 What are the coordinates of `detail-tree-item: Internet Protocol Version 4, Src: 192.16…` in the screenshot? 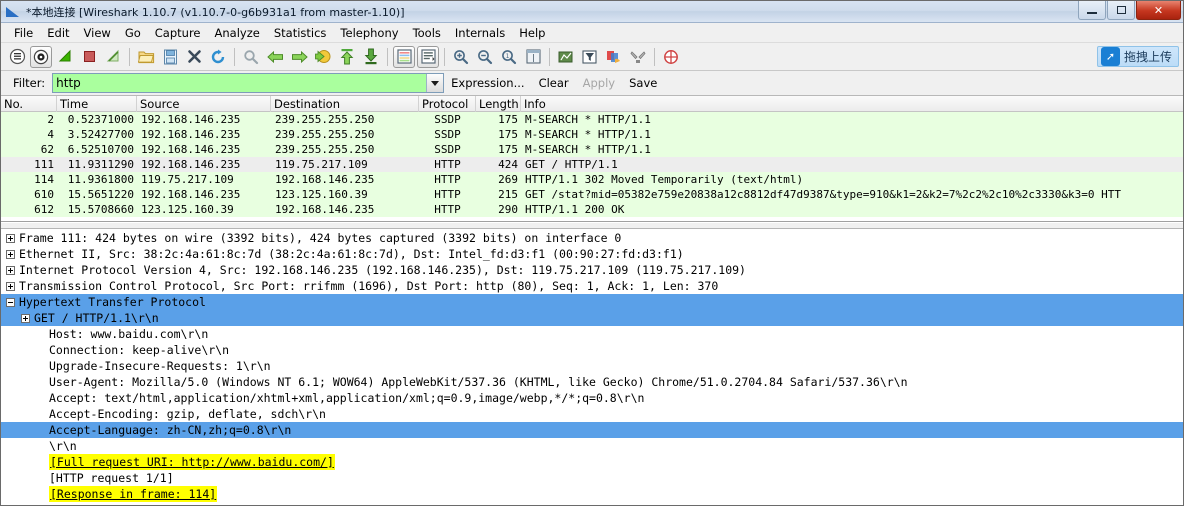 It's located at (592, 270).